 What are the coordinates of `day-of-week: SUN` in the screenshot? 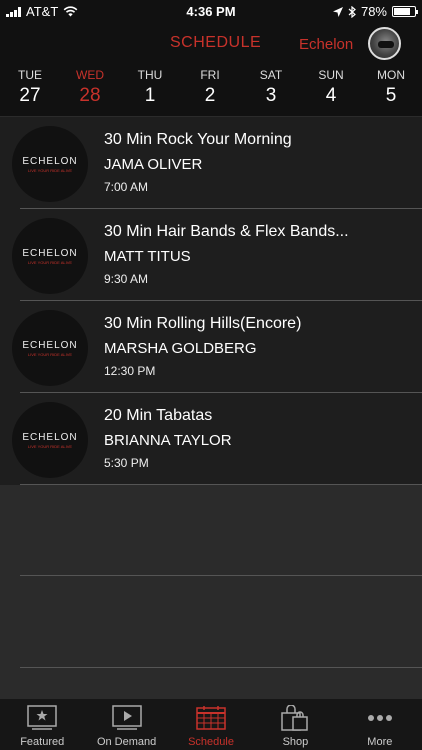 It's located at (331, 75).